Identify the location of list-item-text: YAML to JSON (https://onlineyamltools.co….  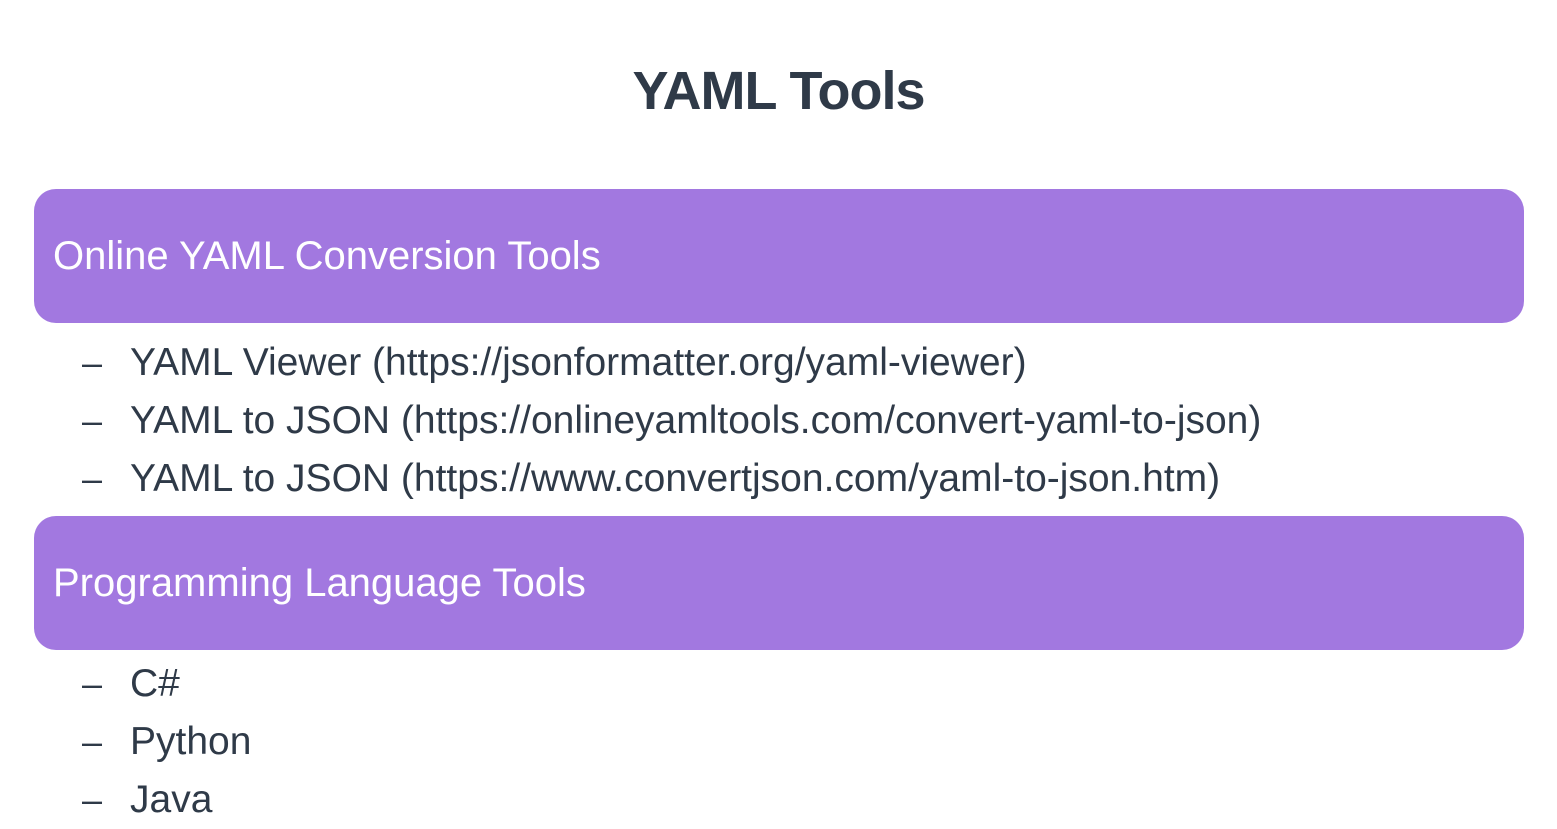
(696, 420).